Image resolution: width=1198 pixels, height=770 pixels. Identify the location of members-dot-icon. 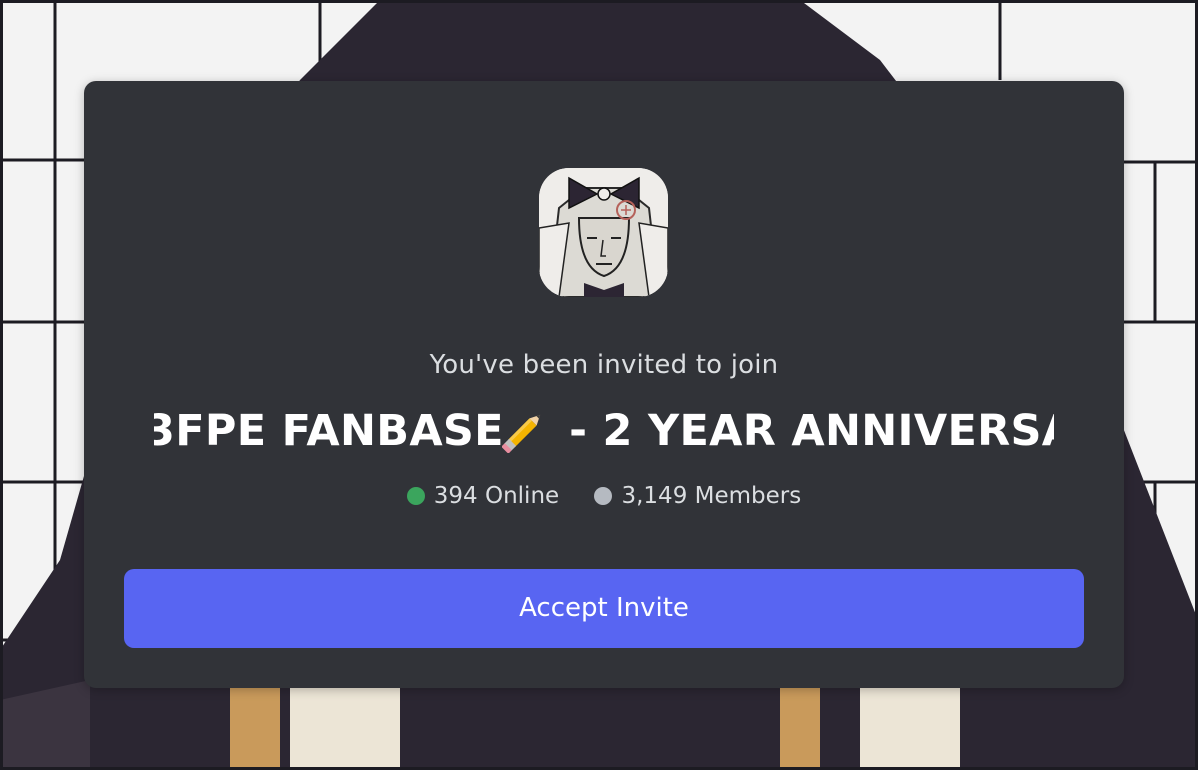
(603, 496).